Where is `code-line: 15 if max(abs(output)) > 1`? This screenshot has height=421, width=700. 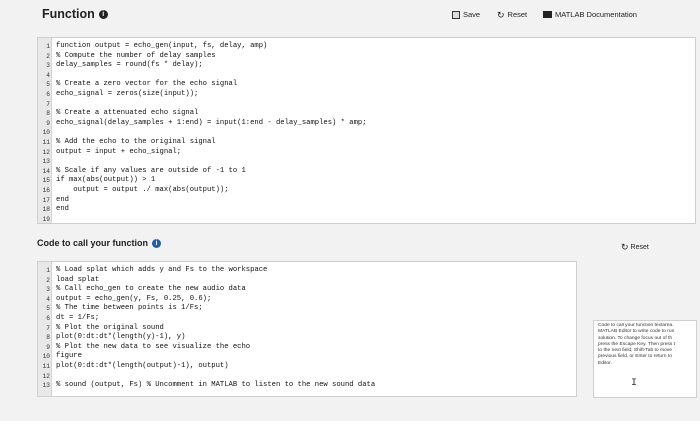 code-line: 15 if max(abs(output)) > 1 is located at coordinates (366, 181).